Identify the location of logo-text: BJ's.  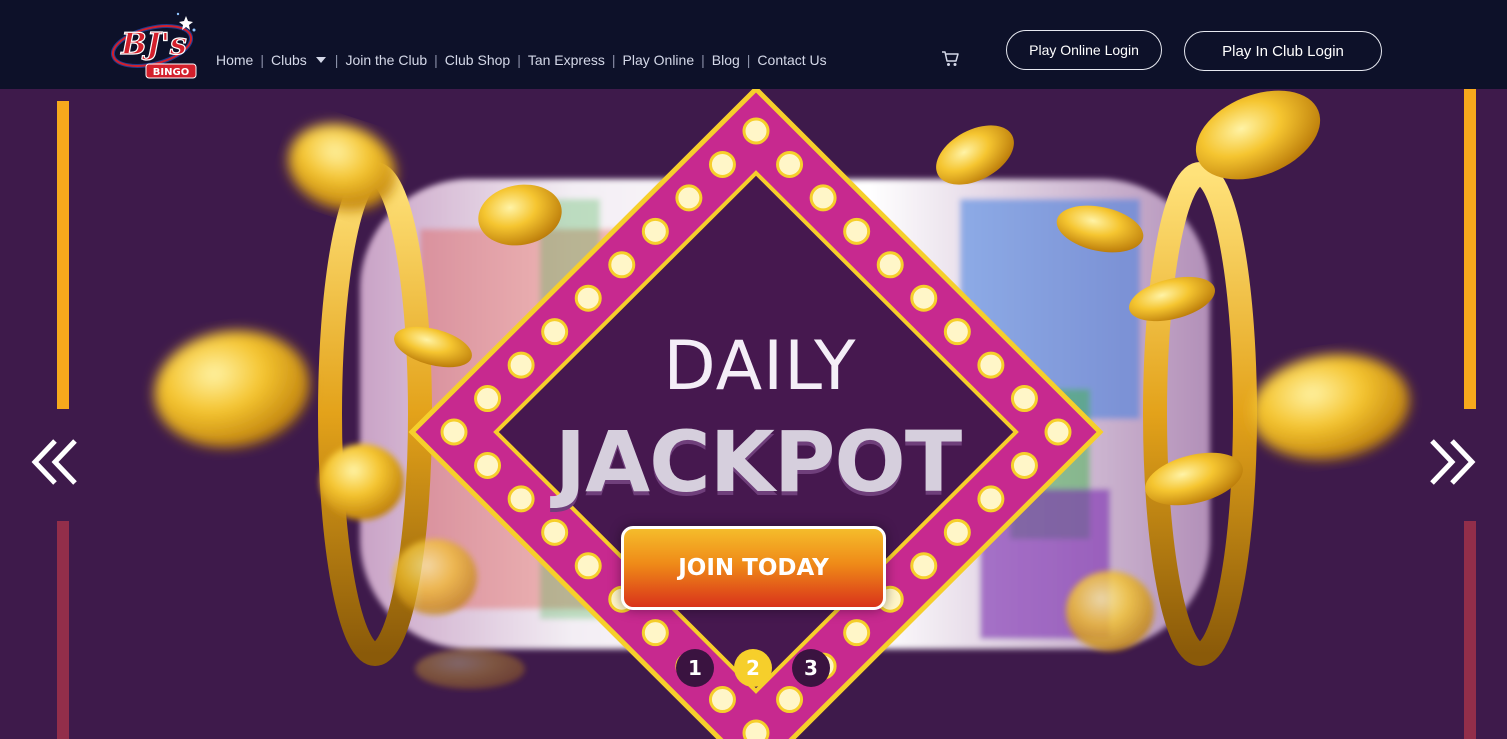
(153, 44).